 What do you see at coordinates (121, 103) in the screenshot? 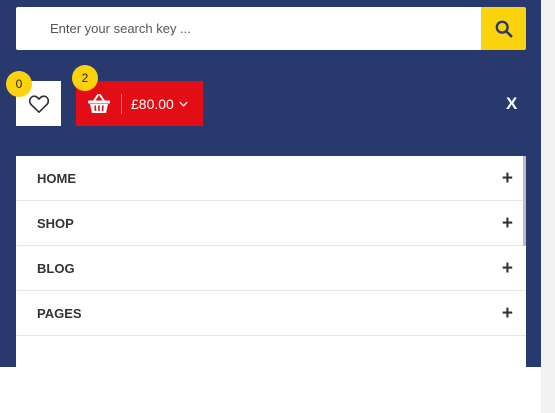
I see `cart-divider` at bounding box center [121, 103].